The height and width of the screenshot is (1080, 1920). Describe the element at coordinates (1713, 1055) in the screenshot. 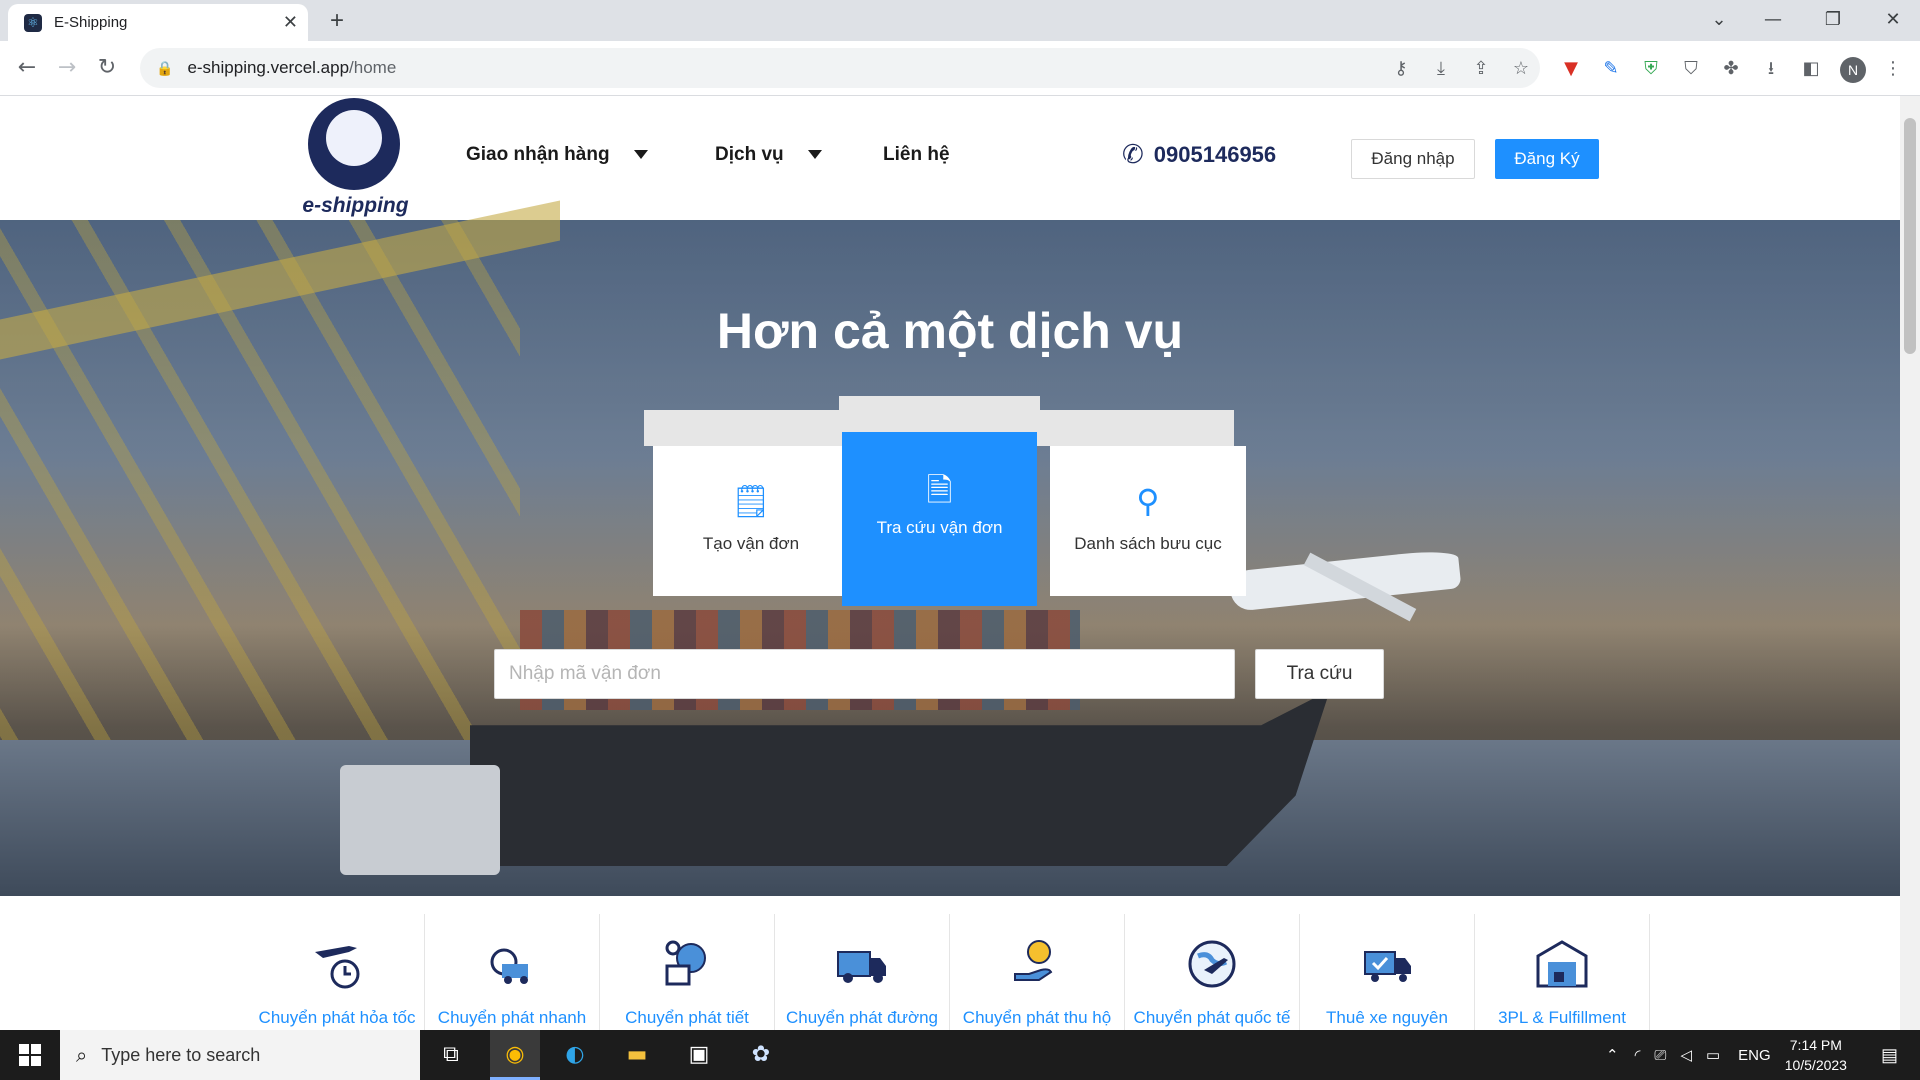

I see `meet-icon: ▭` at that location.